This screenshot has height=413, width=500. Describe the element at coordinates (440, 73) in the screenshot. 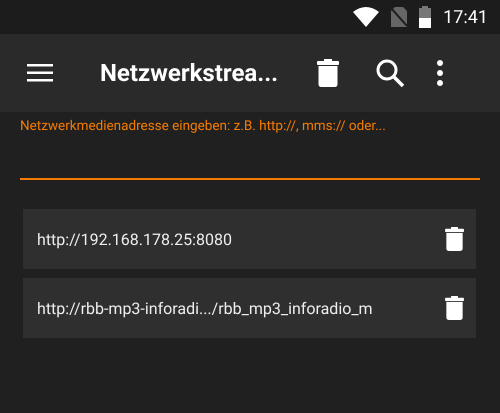

I see `more-icon` at that location.